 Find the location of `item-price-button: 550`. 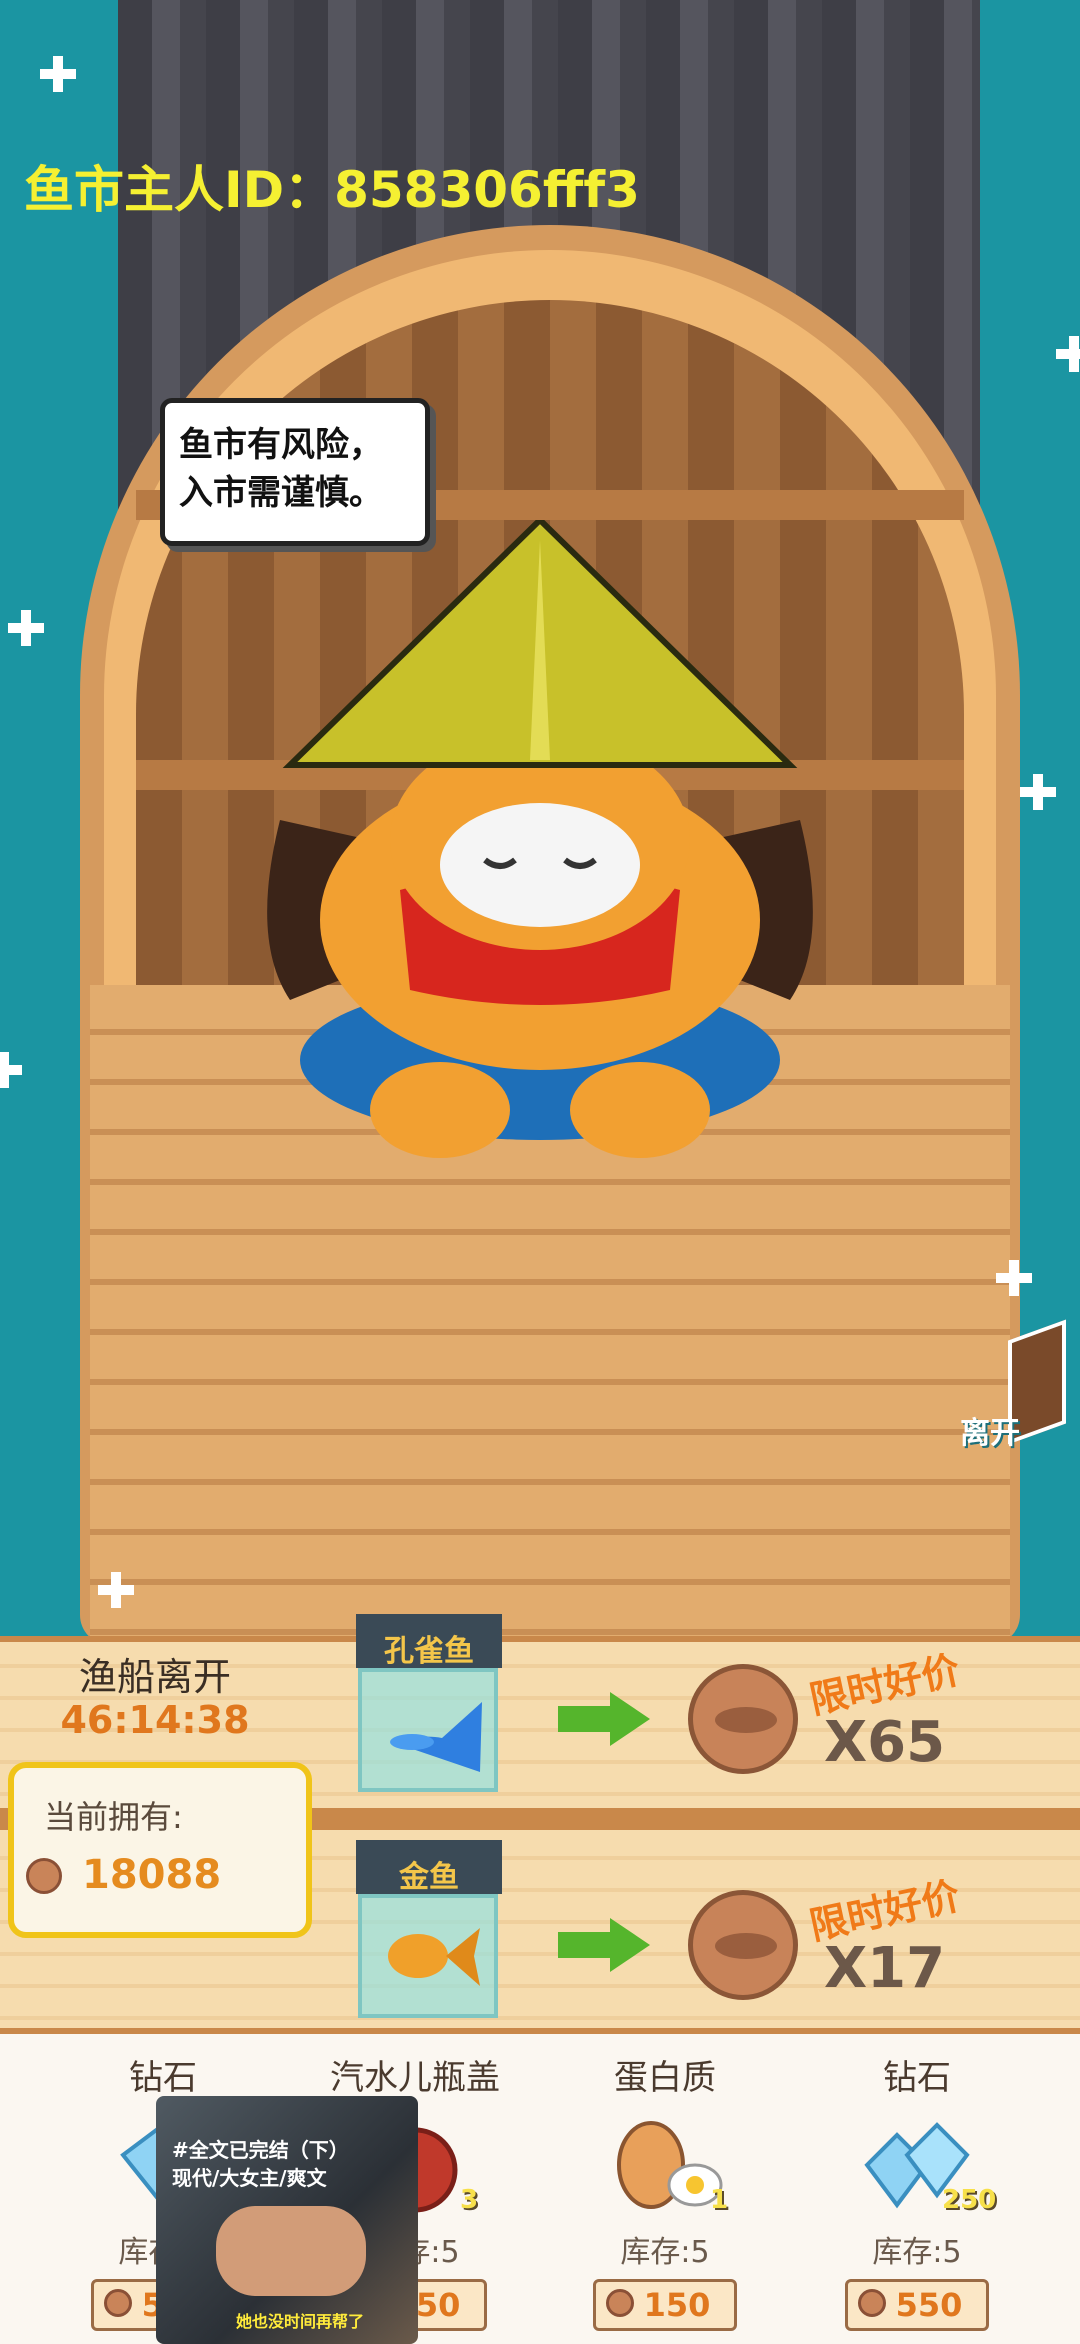

item-price-button: 550 is located at coordinates (917, 2305).